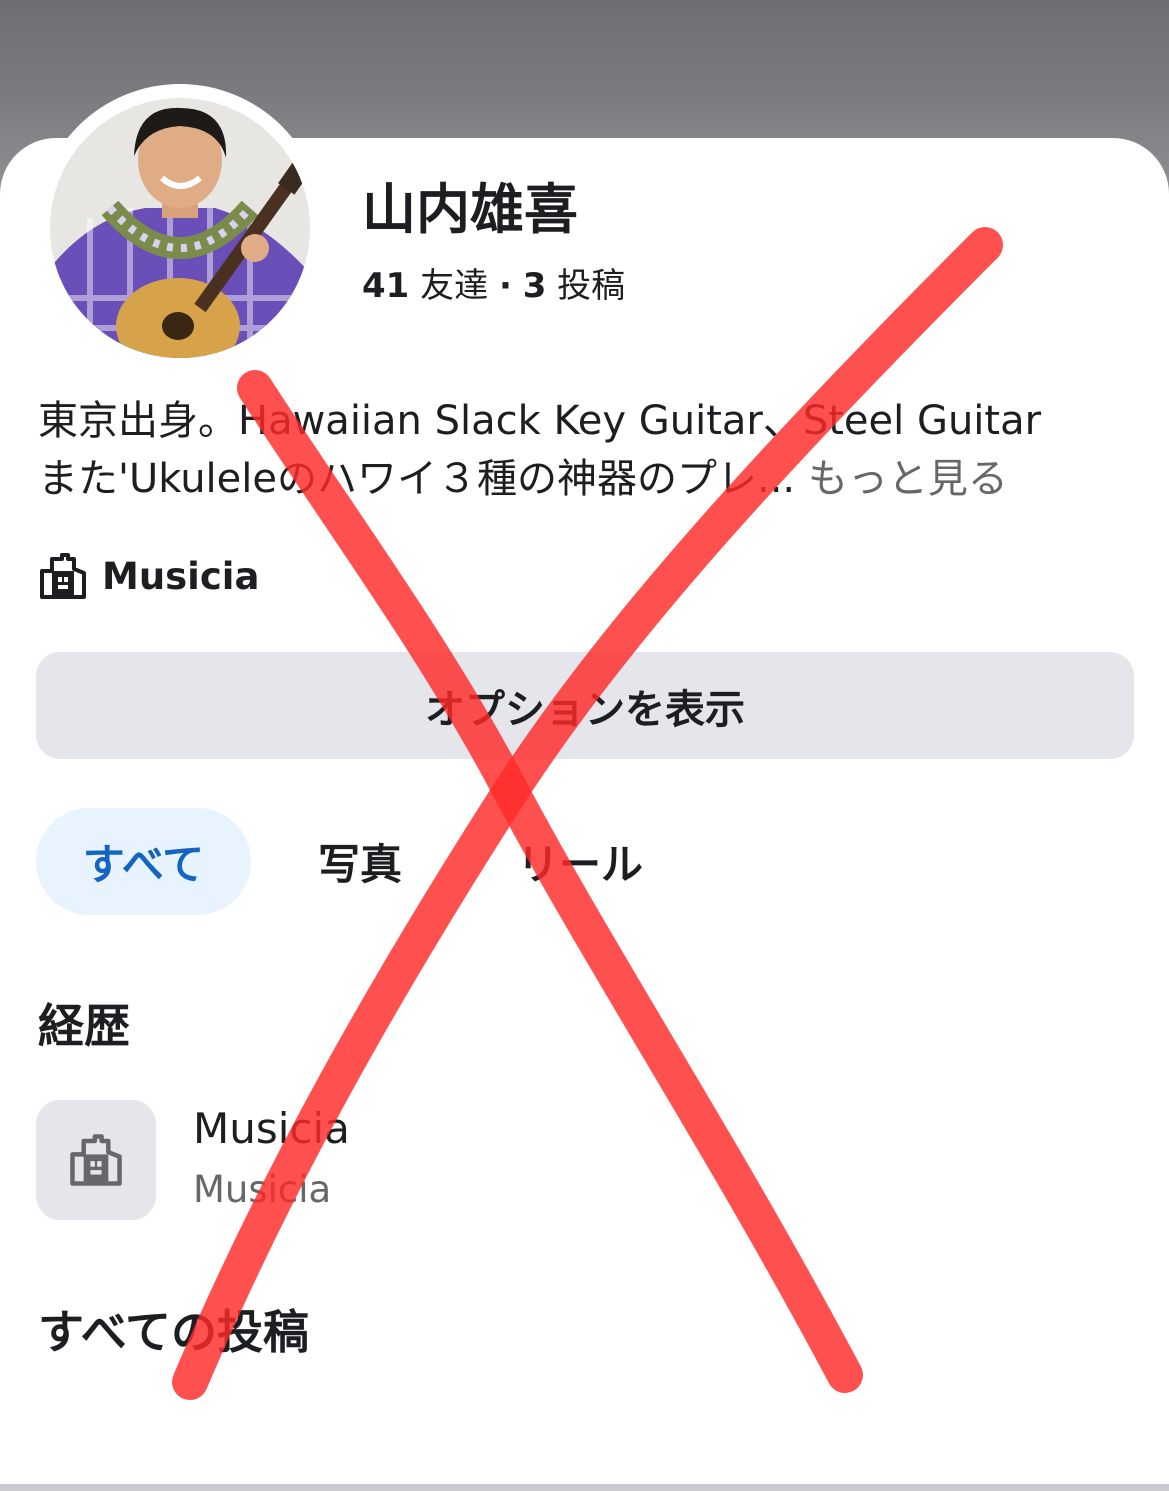  Describe the element at coordinates (84, 1026) in the screenshot. I see `experience-title: 経歴` at that location.